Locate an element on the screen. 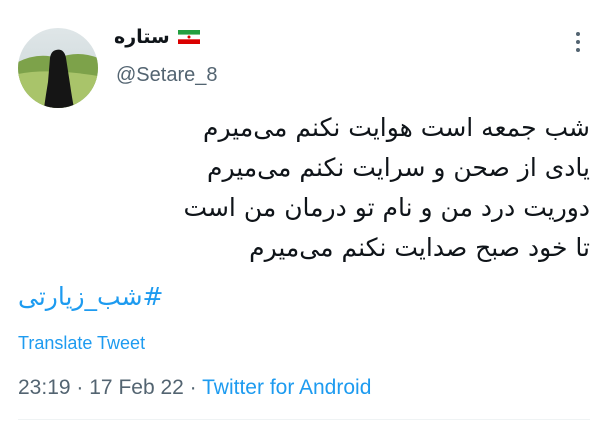 This screenshot has height=425, width=608. tweet-source-link: Twitter for Android is located at coordinates (286, 387).